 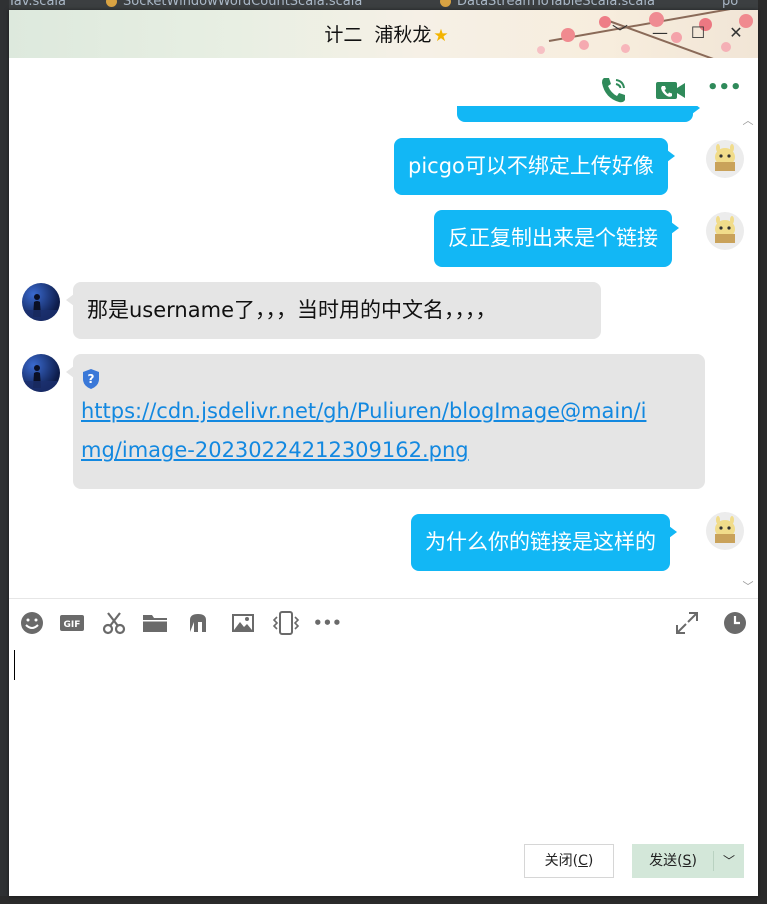 I want to click on collapse-button: ﹀, so click(x=620, y=33).